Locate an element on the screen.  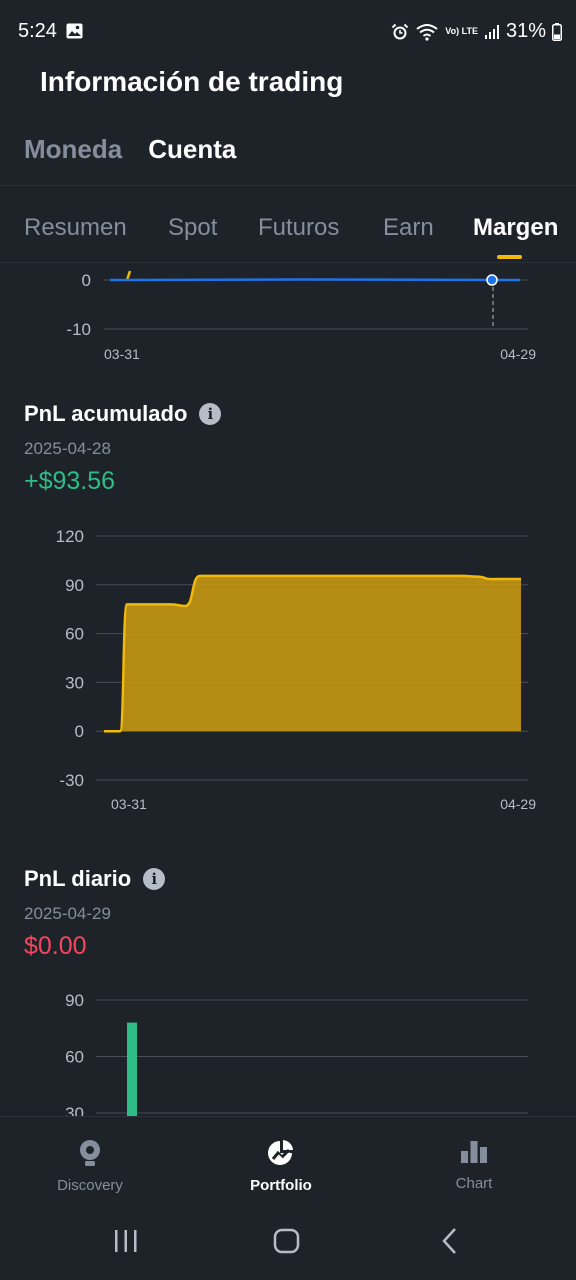
top-tabs: Moneda Cuenta is located at coordinates (130, 149).